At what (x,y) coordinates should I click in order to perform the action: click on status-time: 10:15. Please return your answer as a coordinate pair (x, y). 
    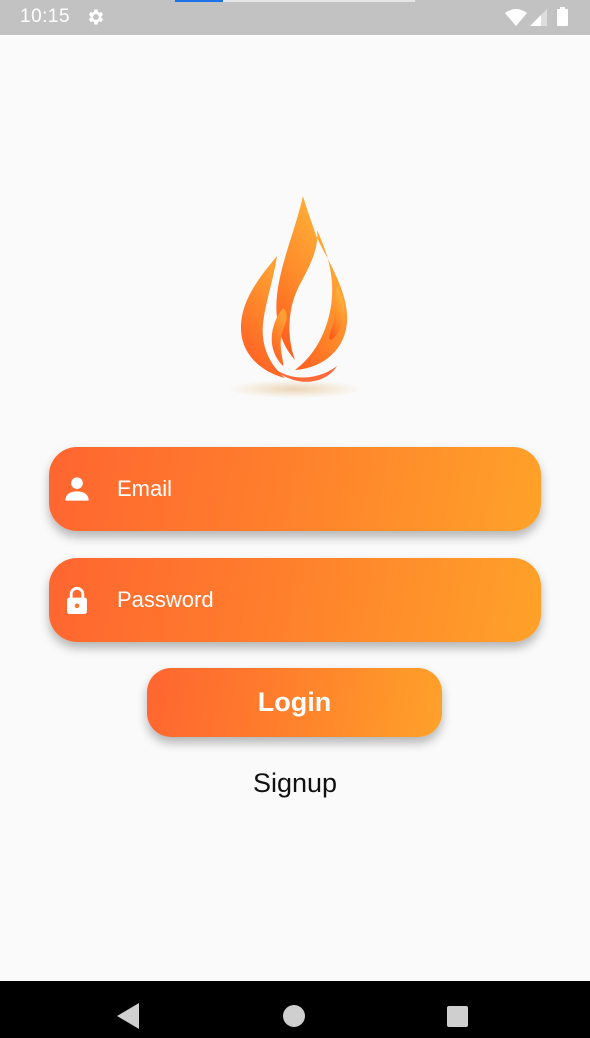
    Looking at the image, I should click on (45, 16).